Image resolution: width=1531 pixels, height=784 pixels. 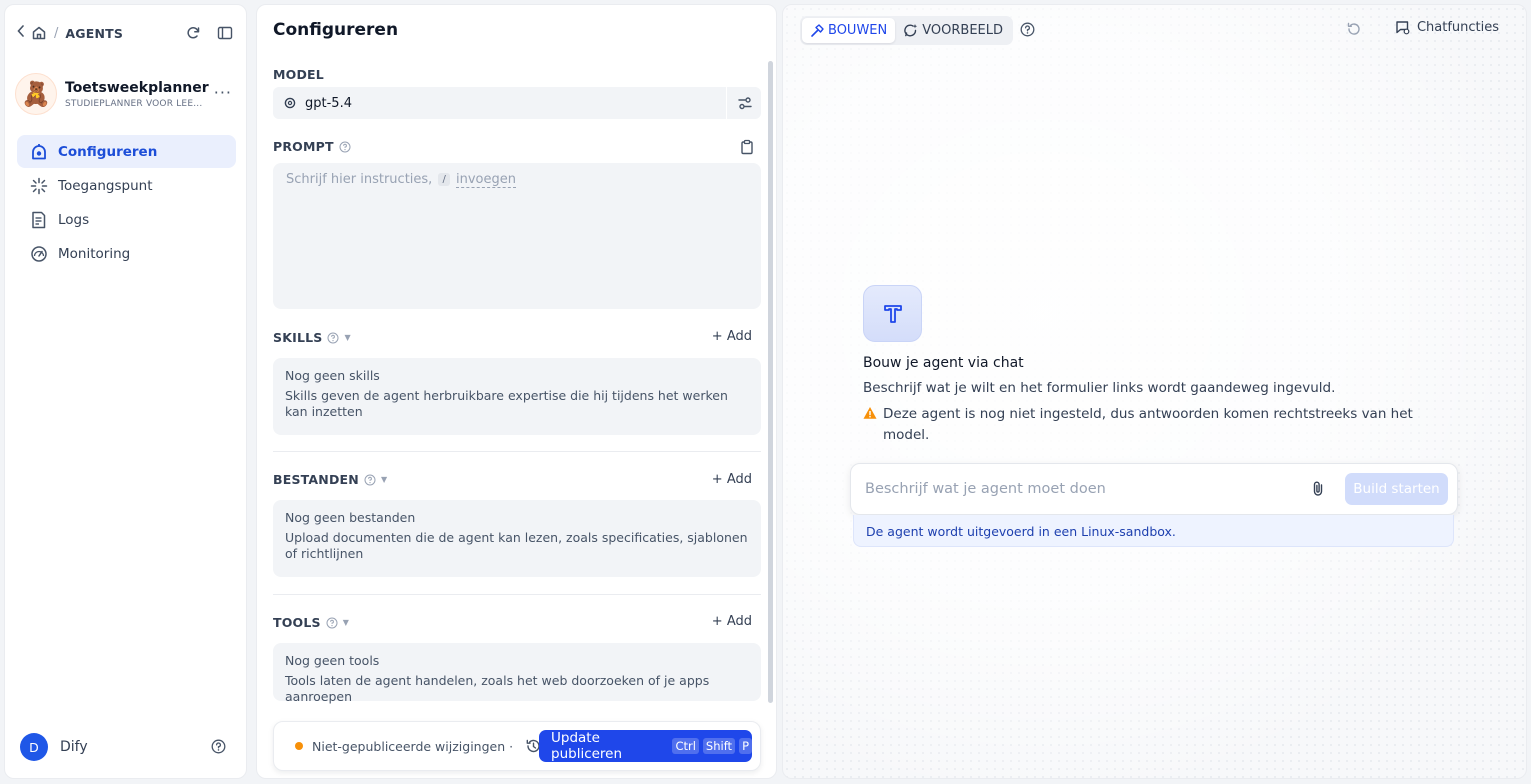 I want to click on robot-icon, so click(x=39, y=152).